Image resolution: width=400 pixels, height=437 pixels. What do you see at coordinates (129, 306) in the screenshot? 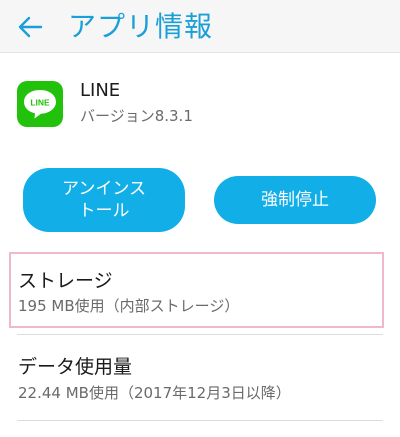
I see `storage-summary: 195 MB使用（内部ストレージ）` at bounding box center [129, 306].